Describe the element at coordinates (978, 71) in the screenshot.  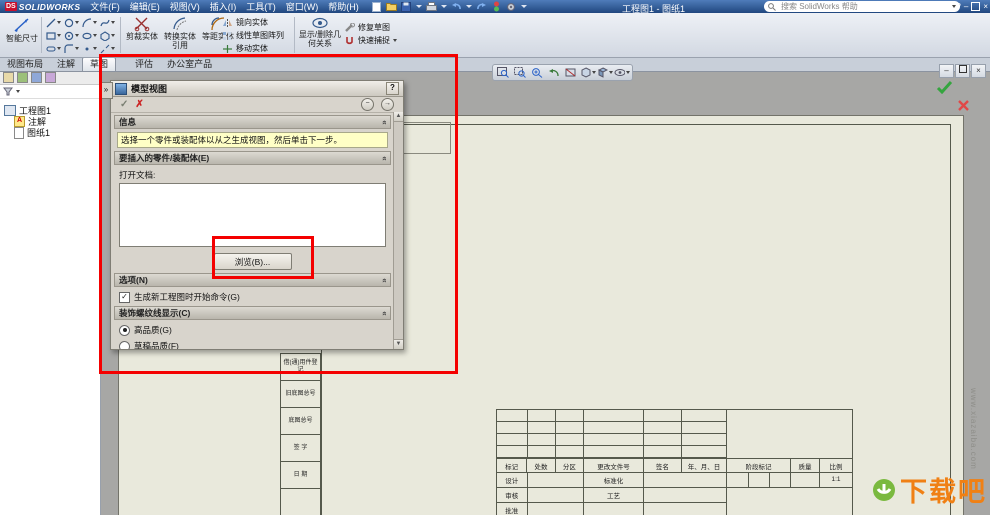
I see `doc-close-button: ×` at that location.